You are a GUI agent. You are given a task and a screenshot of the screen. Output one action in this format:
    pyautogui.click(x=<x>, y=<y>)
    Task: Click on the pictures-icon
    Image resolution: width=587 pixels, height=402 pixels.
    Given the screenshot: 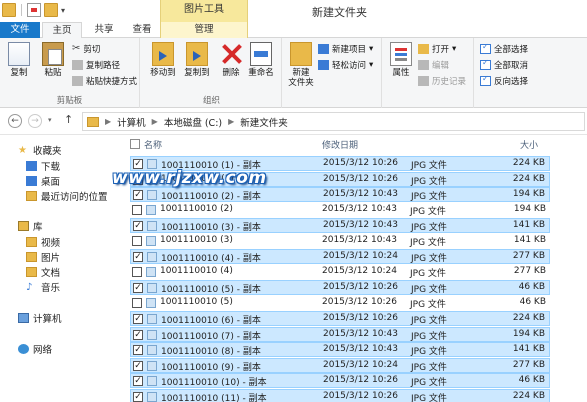 What is the action you would take?
    pyautogui.click(x=31, y=257)
    